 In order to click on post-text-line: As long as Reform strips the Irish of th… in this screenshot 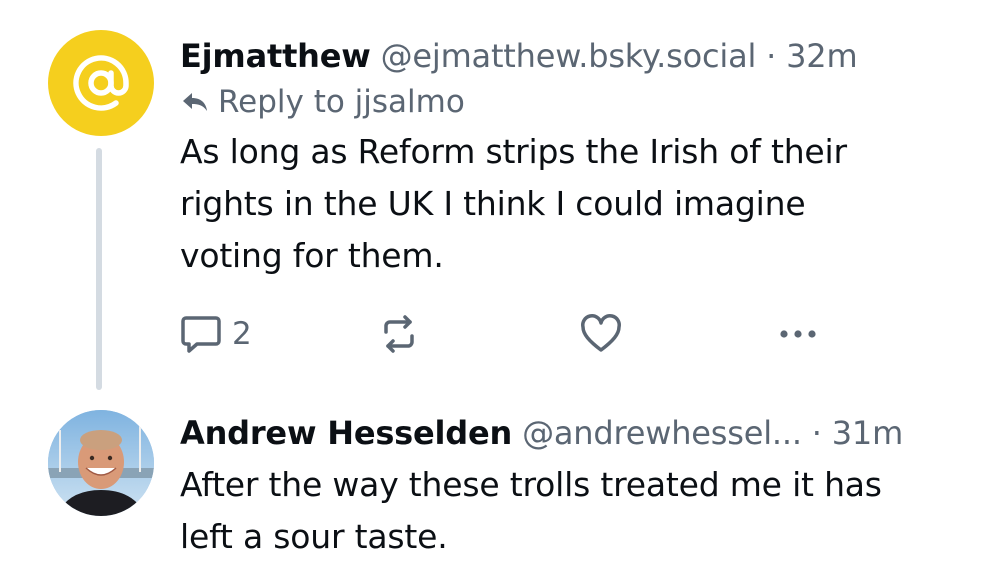, I will do `click(513, 151)`.